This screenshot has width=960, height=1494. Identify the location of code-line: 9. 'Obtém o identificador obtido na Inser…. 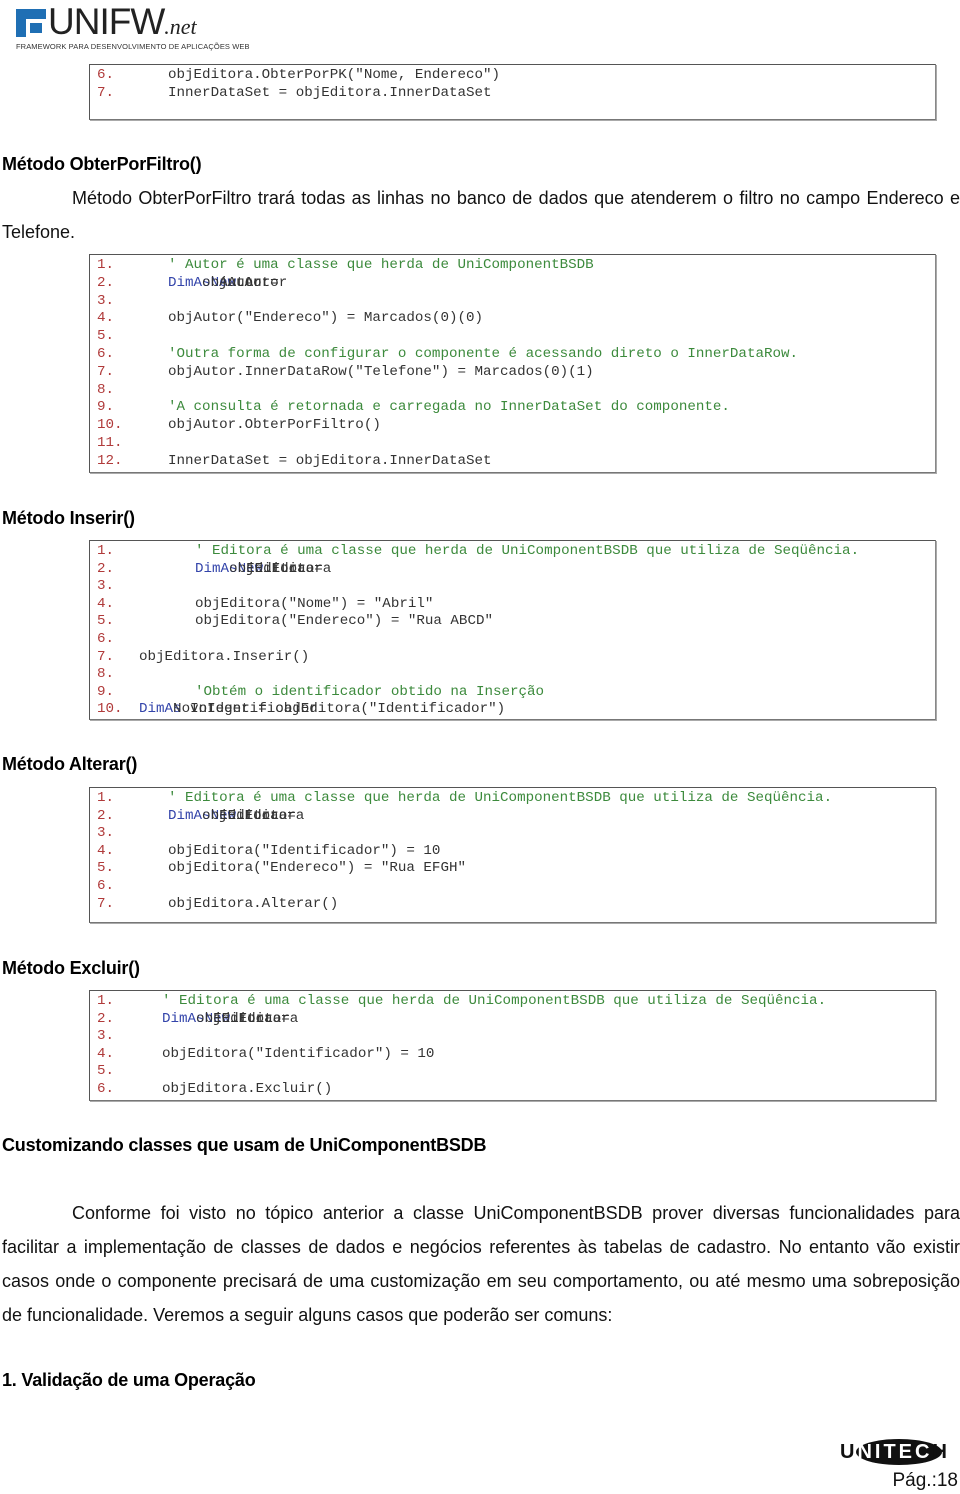
(512, 692).